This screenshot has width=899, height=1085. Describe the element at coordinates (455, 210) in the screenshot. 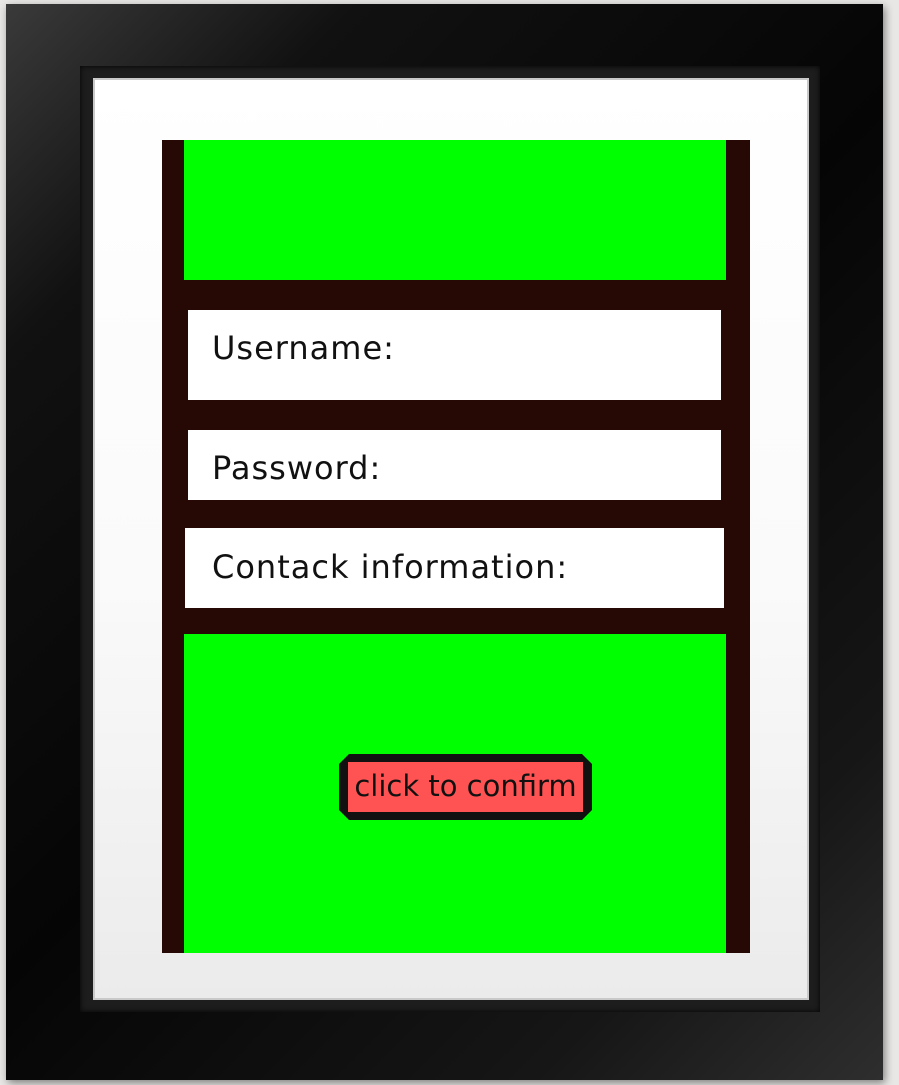

I see `header-panel` at that location.